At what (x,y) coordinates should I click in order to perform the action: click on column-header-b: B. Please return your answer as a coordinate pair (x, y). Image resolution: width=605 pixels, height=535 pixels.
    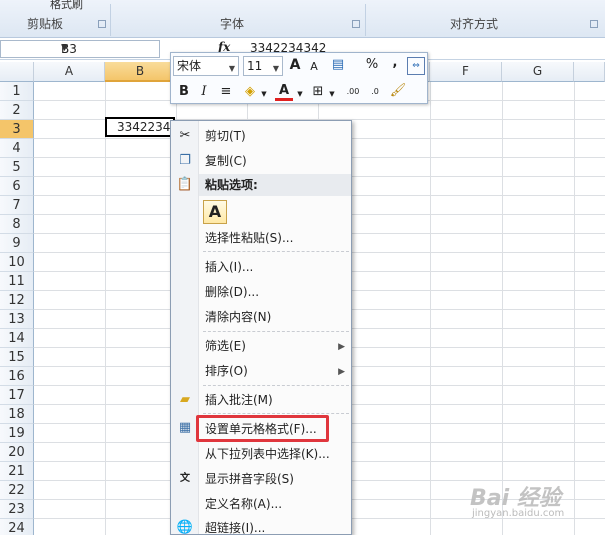
    Looking at the image, I should click on (140, 72).